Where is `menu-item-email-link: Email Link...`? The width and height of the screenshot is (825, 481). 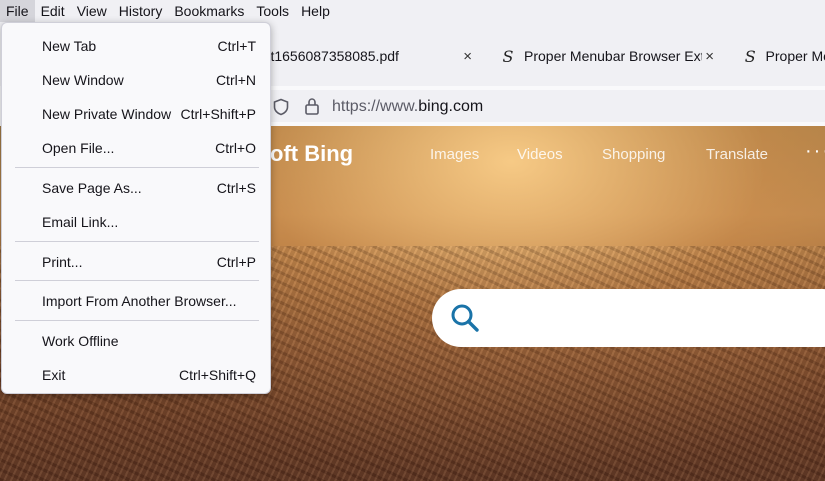 menu-item-email-link: Email Link... is located at coordinates (136, 222).